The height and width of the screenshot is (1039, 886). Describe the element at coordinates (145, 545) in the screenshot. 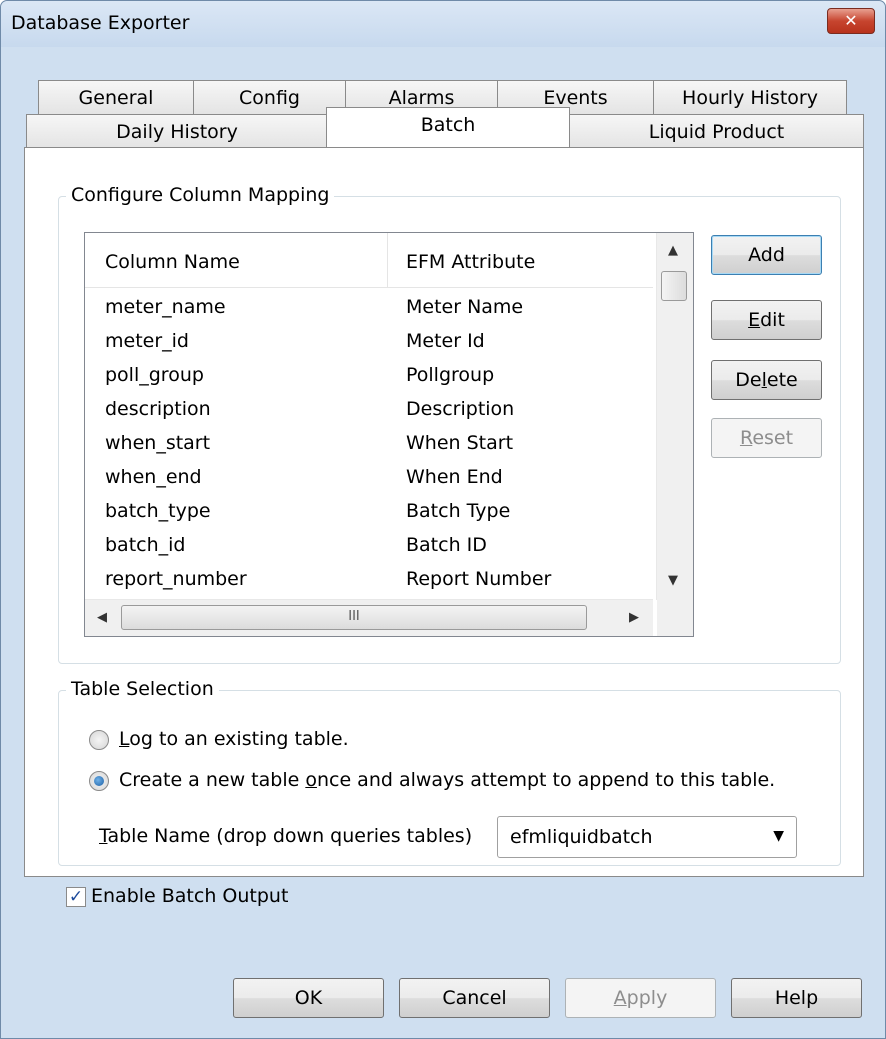

I see `column-name-cell: batch_id` at that location.